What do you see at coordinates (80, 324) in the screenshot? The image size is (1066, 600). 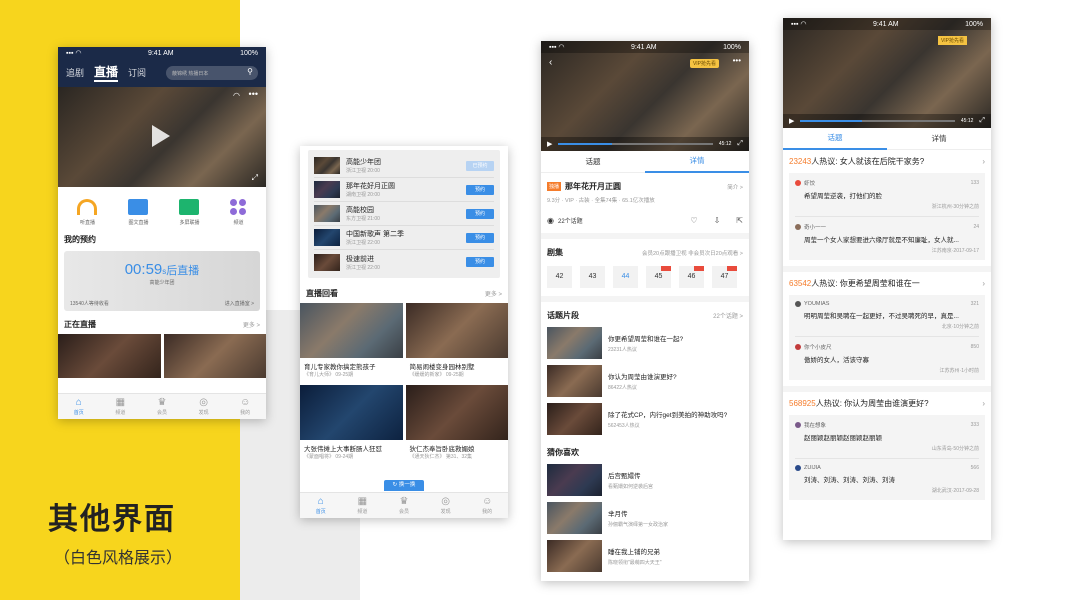 I see `live-now-title: 正在直播` at bounding box center [80, 324].